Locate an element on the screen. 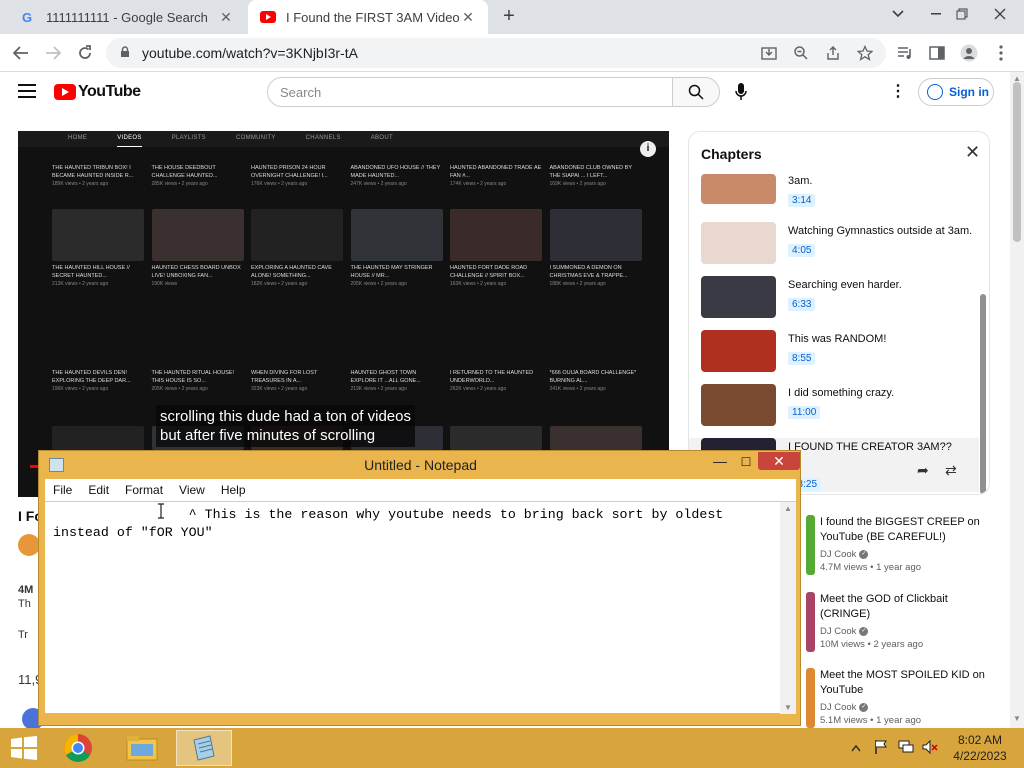 The height and width of the screenshot is (768, 1024). file-explorer-taskbar-button is located at coordinates (142, 748).